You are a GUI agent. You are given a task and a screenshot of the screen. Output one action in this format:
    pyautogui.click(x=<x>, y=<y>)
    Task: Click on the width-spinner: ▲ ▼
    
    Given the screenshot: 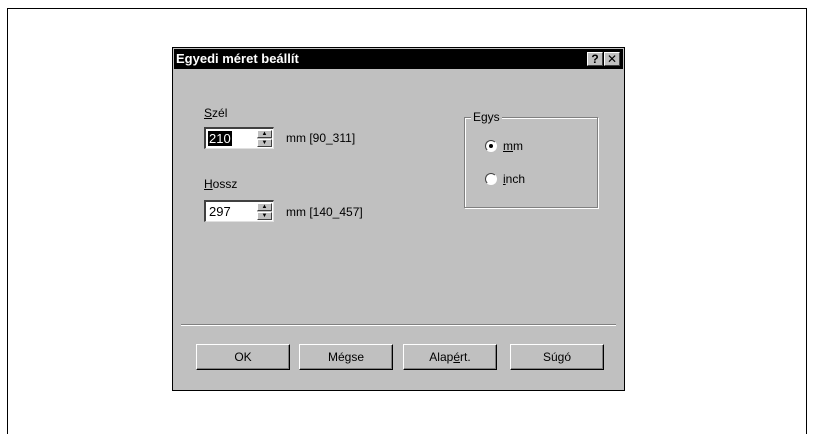 What is the action you would take?
    pyautogui.click(x=264, y=138)
    